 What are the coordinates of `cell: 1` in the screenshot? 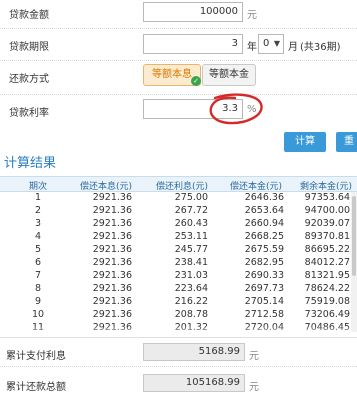 It's located at (38, 197).